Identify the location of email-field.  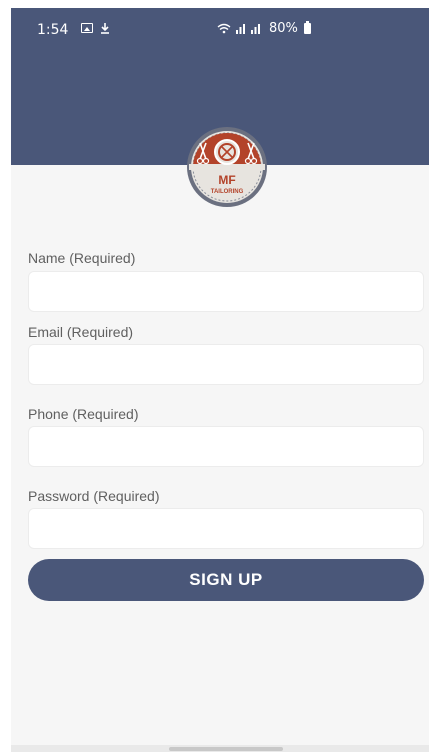
(226, 364).